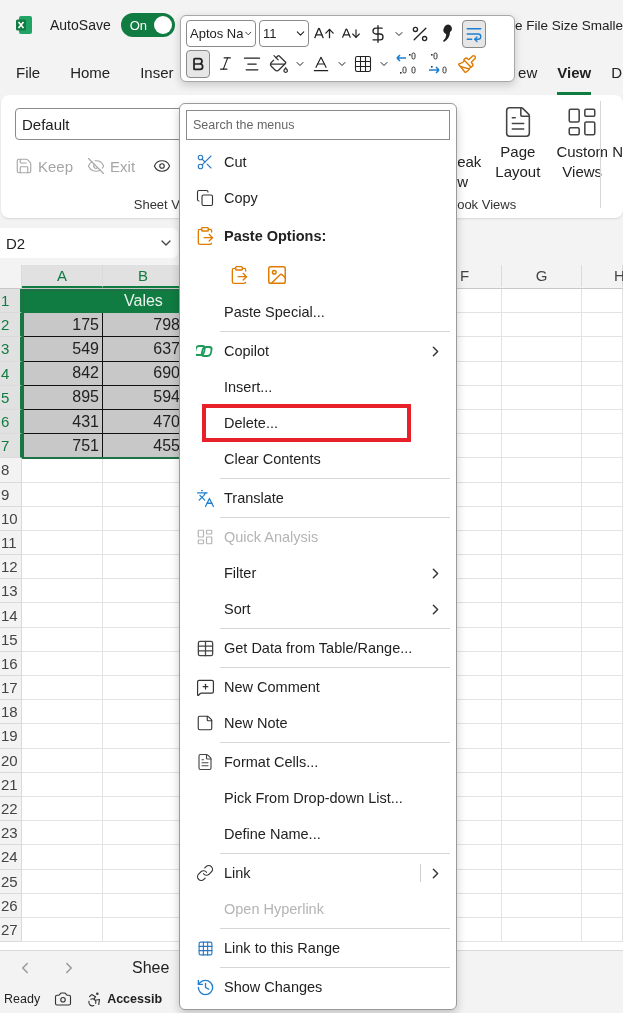 The height and width of the screenshot is (1013, 623). I want to click on borders-icon, so click(363, 63).